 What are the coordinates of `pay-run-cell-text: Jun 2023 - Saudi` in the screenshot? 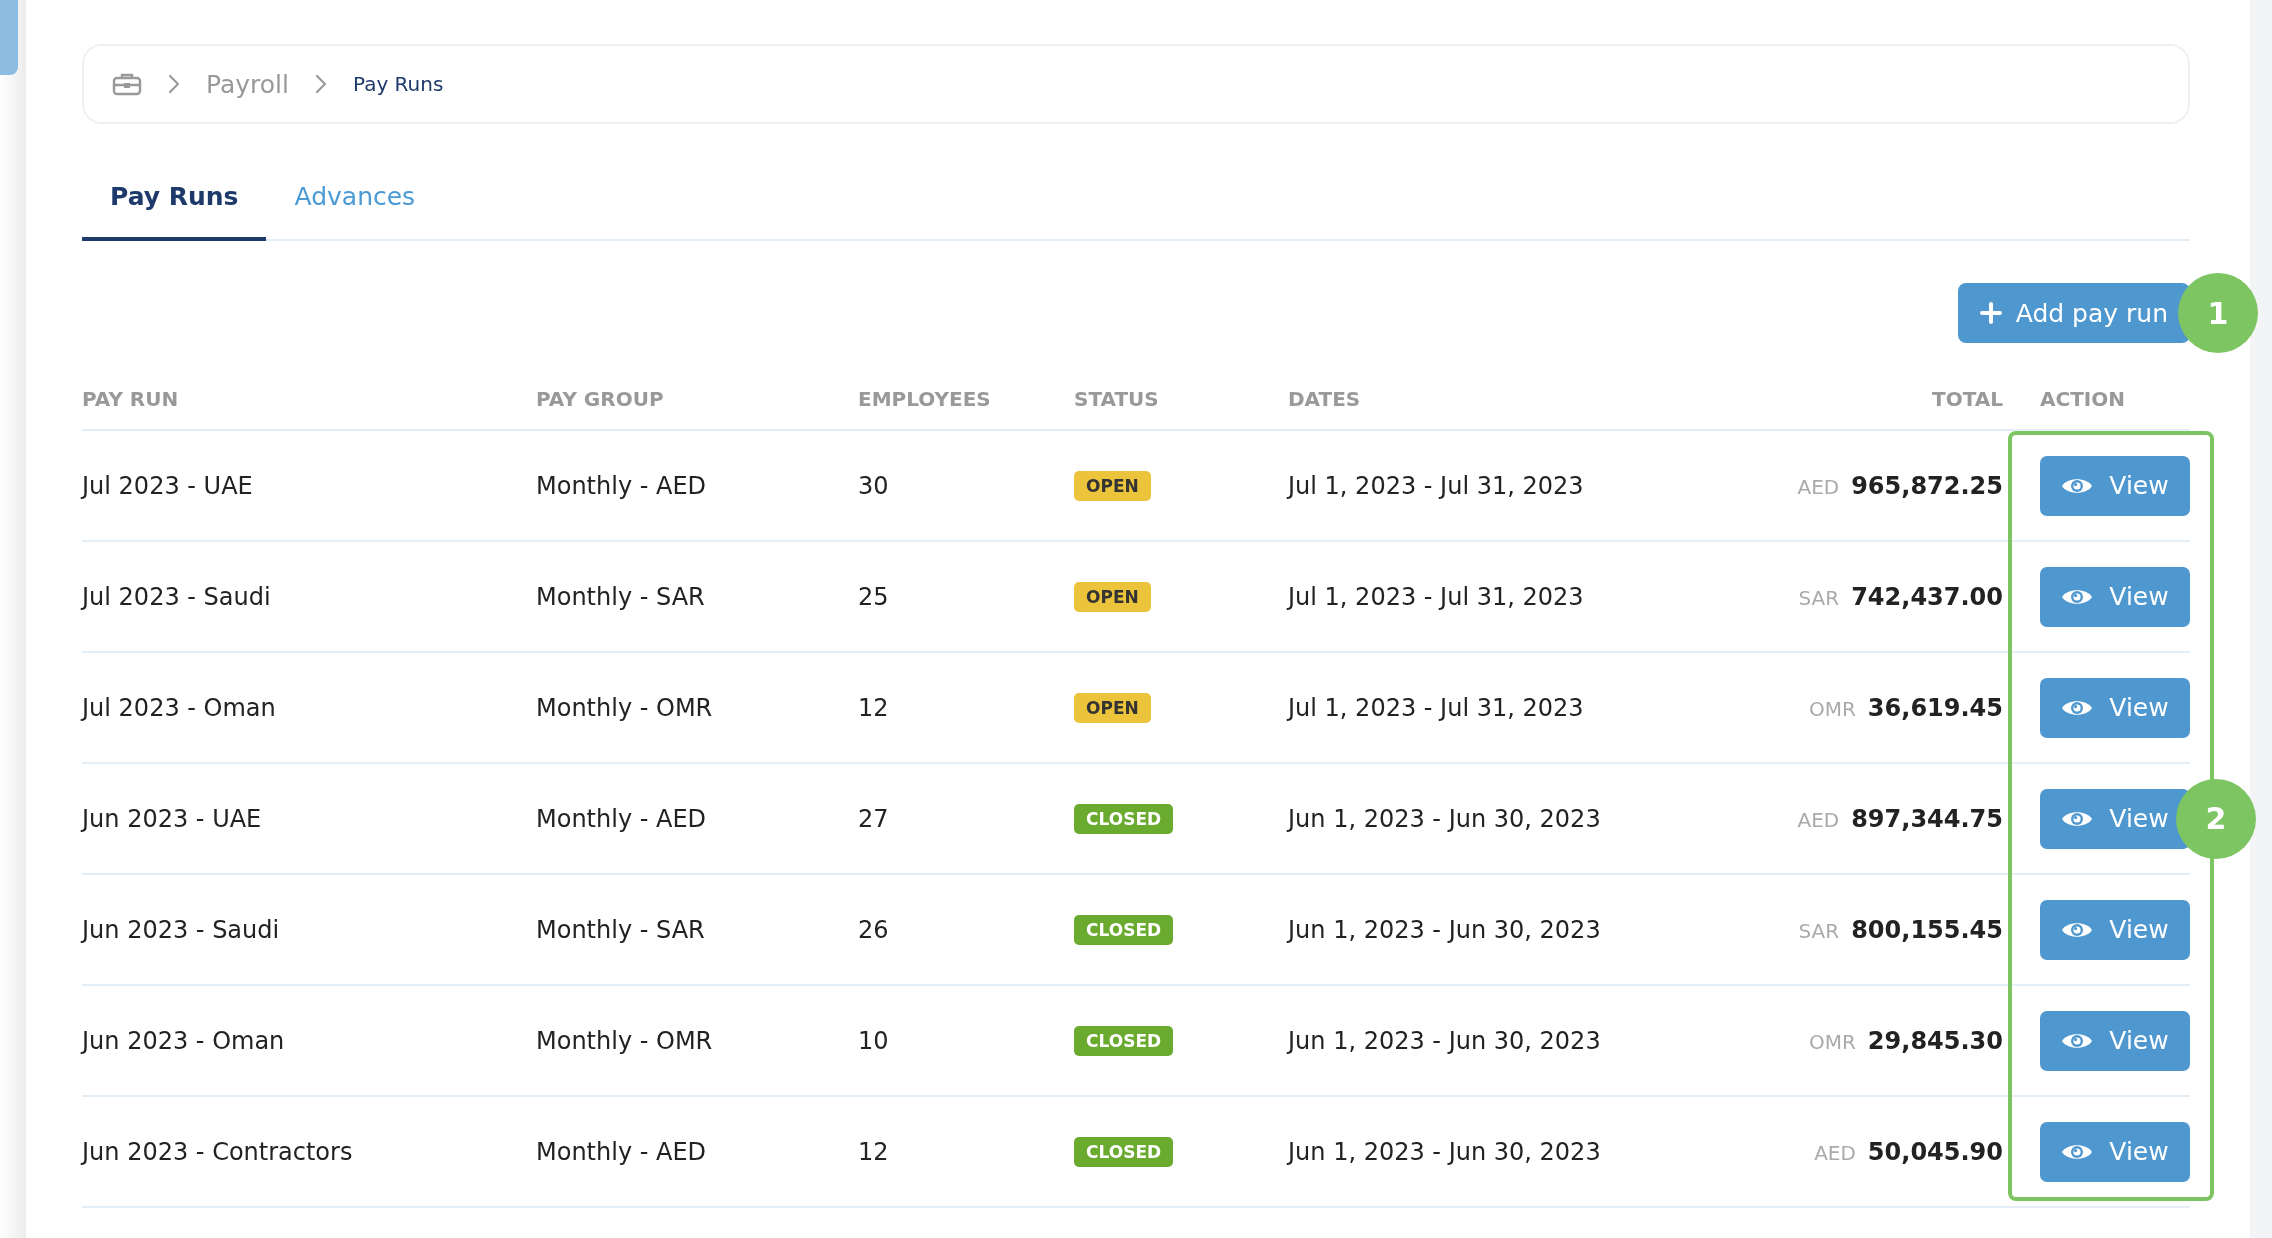 It's located at (181, 929).